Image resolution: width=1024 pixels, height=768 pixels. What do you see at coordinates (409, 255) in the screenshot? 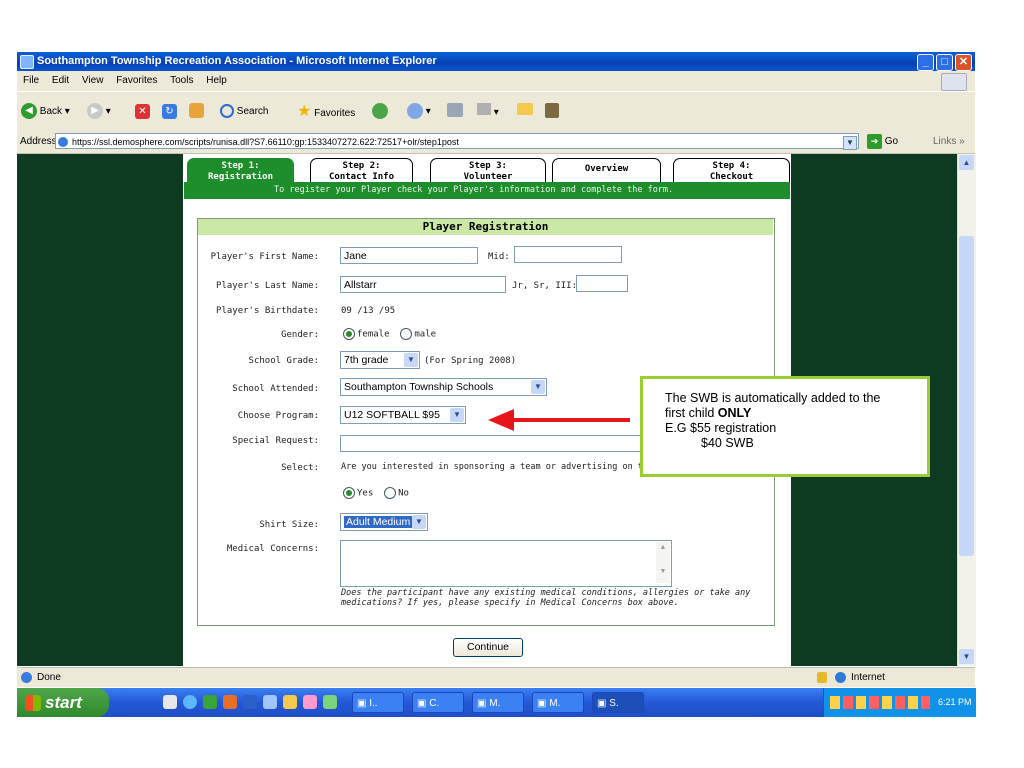
I see `first-name-input: Jane` at bounding box center [409, 255].